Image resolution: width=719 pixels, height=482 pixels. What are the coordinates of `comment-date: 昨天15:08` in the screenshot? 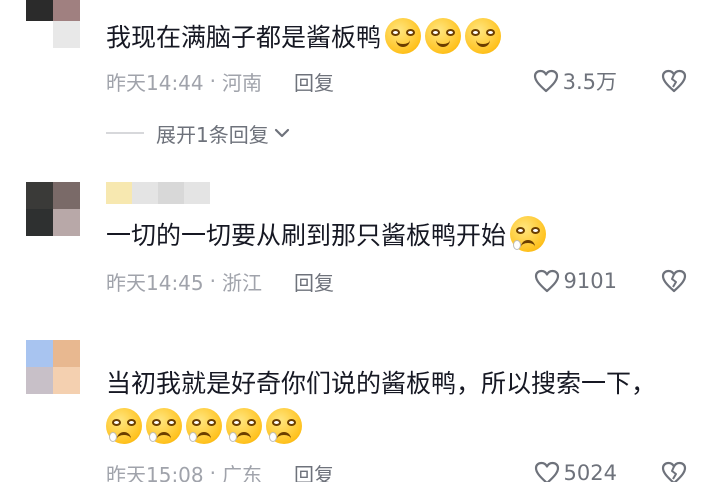 It's located at (155, 472).